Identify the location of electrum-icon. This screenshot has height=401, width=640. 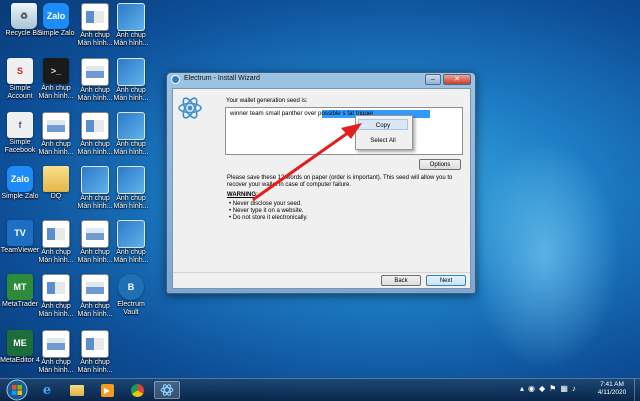
(167, 390).